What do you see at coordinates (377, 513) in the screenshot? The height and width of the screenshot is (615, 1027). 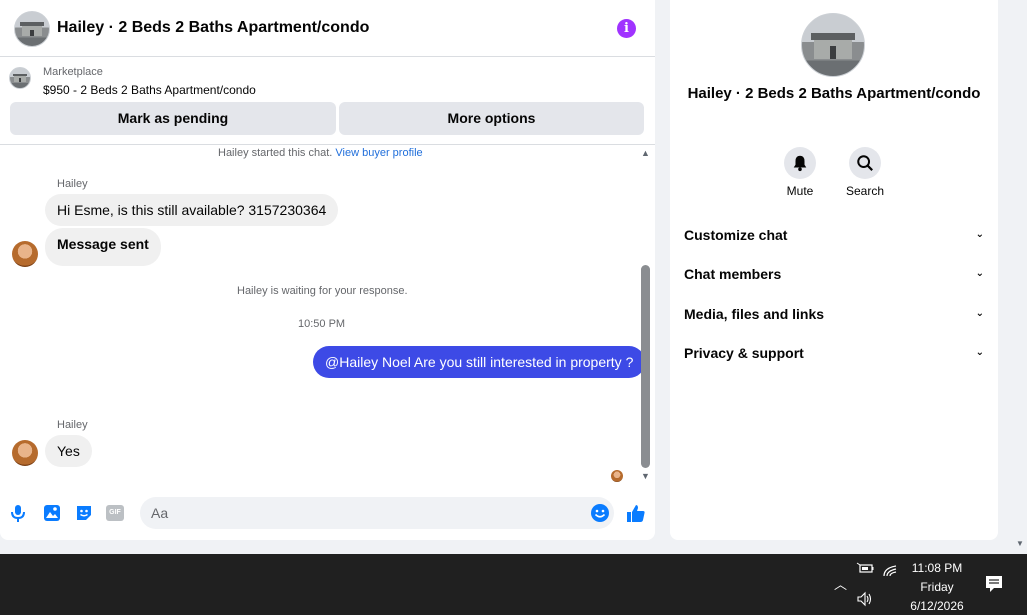 I see `message-input` at bounding box center [377, 513].